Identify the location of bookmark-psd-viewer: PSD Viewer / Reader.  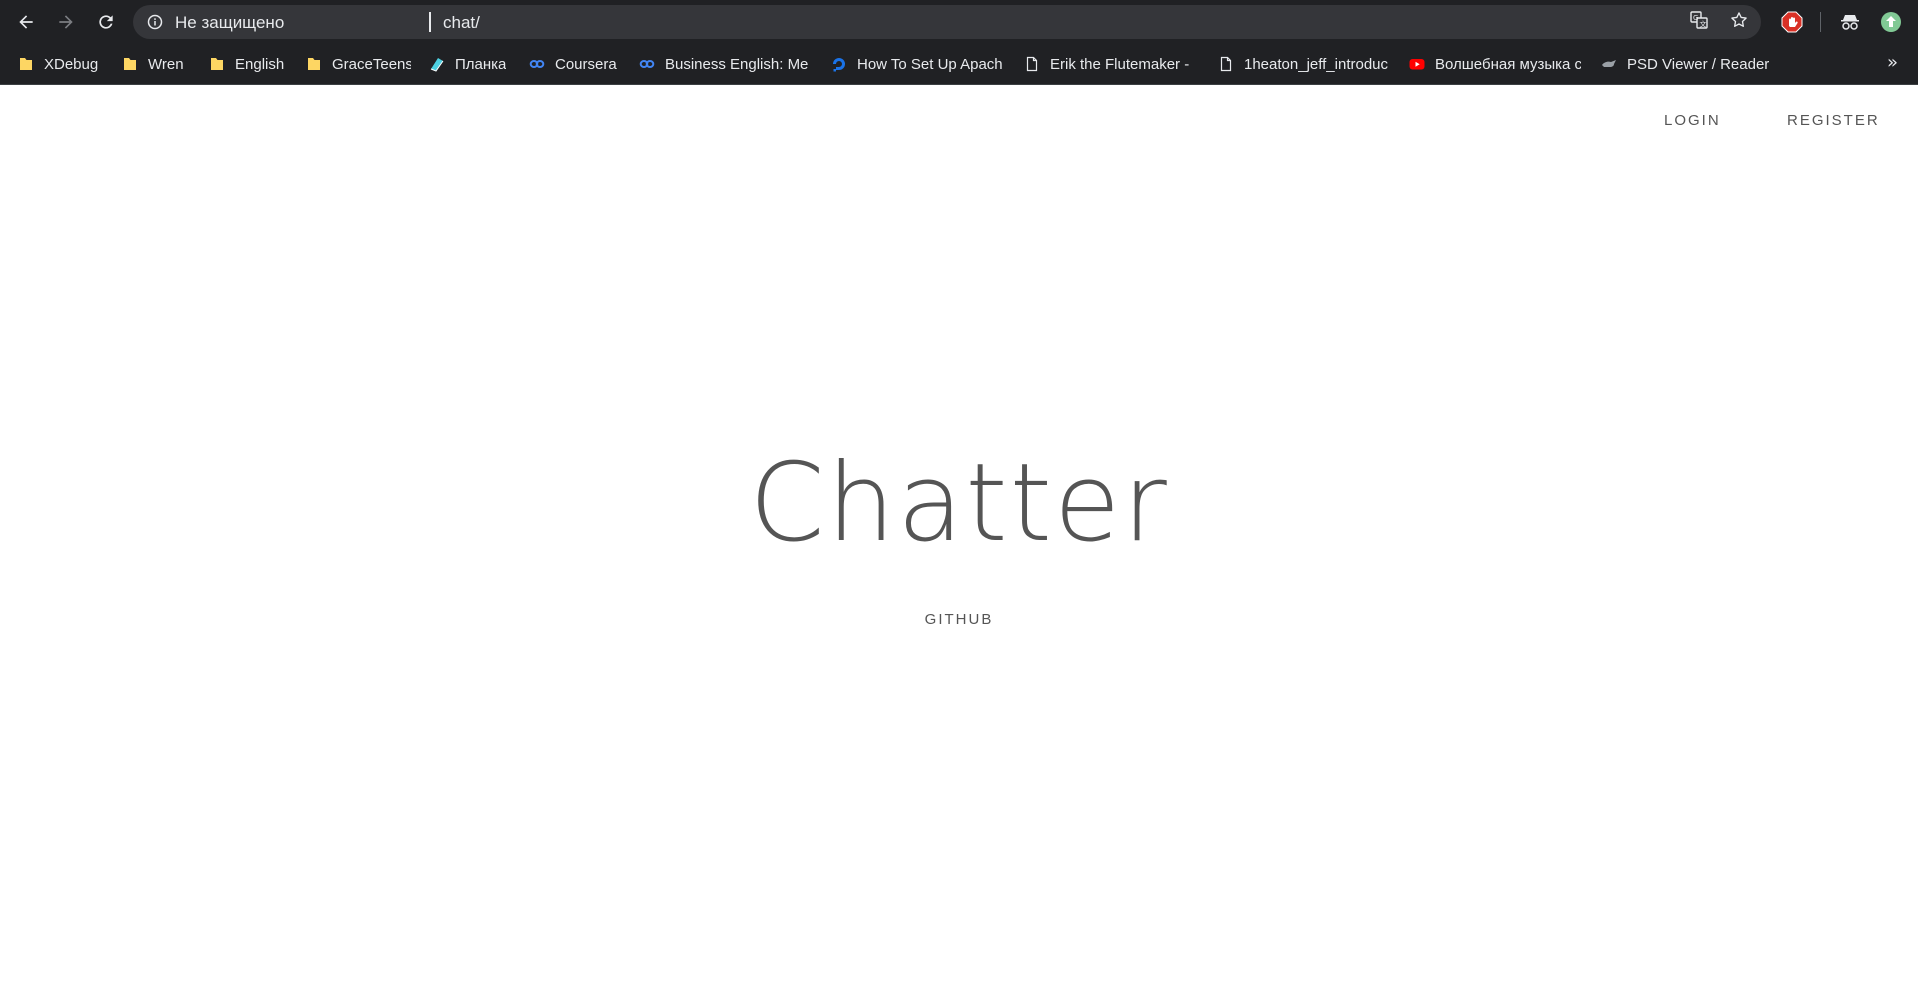
(1687, 64).